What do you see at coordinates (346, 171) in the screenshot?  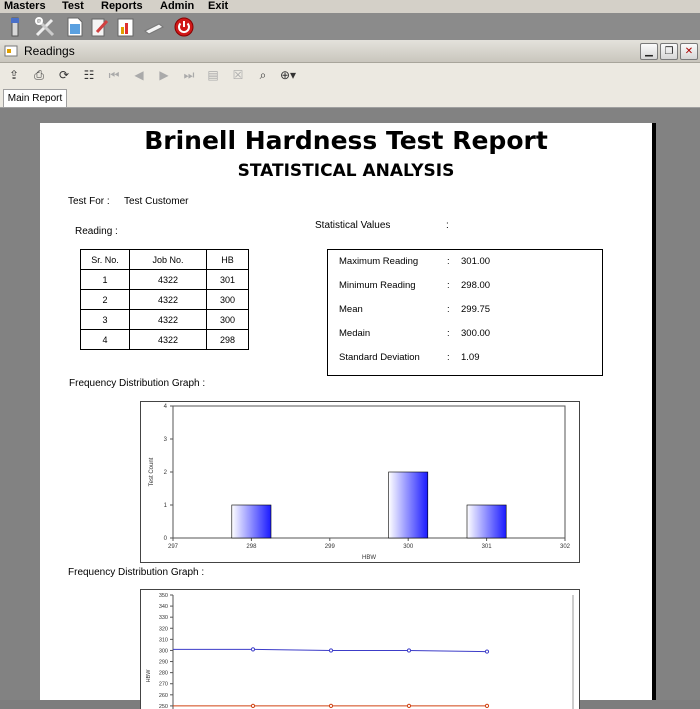 I see `report-subtitle: STATISTICAL ANALYSIS` at bounding box center [346, 171].